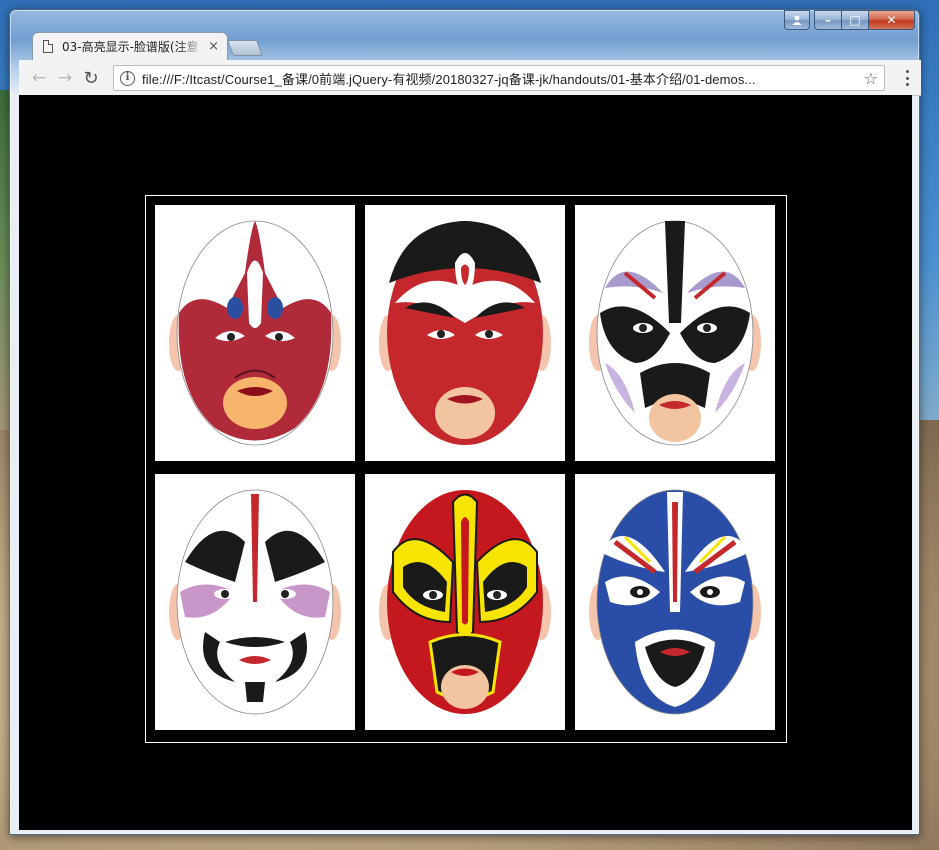 This screenshot has width=939, height=850. I want to click on new-tab-button, so click(245, 48).